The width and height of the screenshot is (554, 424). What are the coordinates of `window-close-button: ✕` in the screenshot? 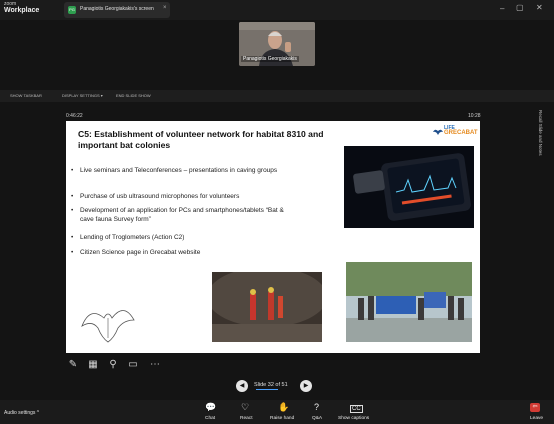 It's located at (539, 7).